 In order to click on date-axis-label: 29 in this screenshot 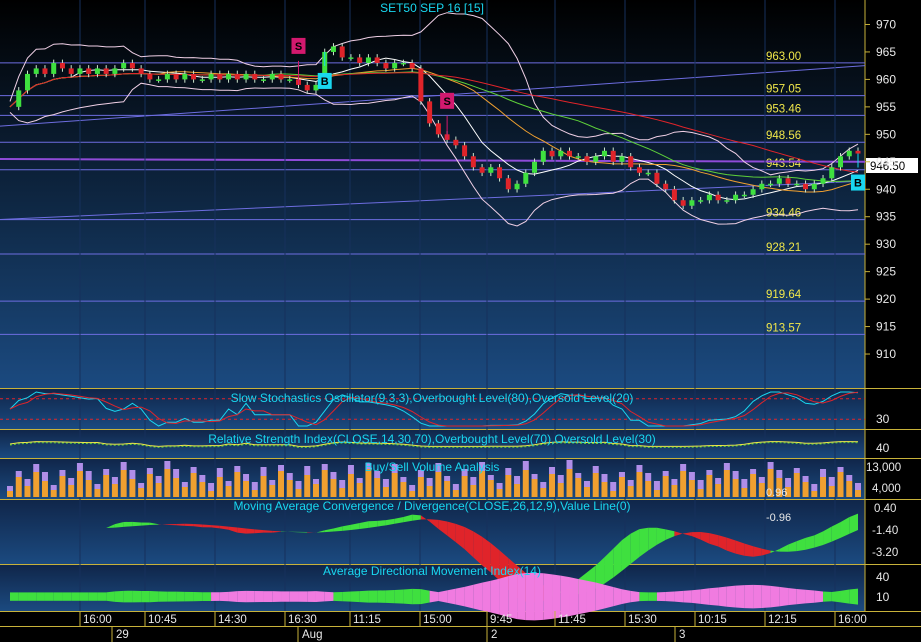, I will do `click(122, 635)`.